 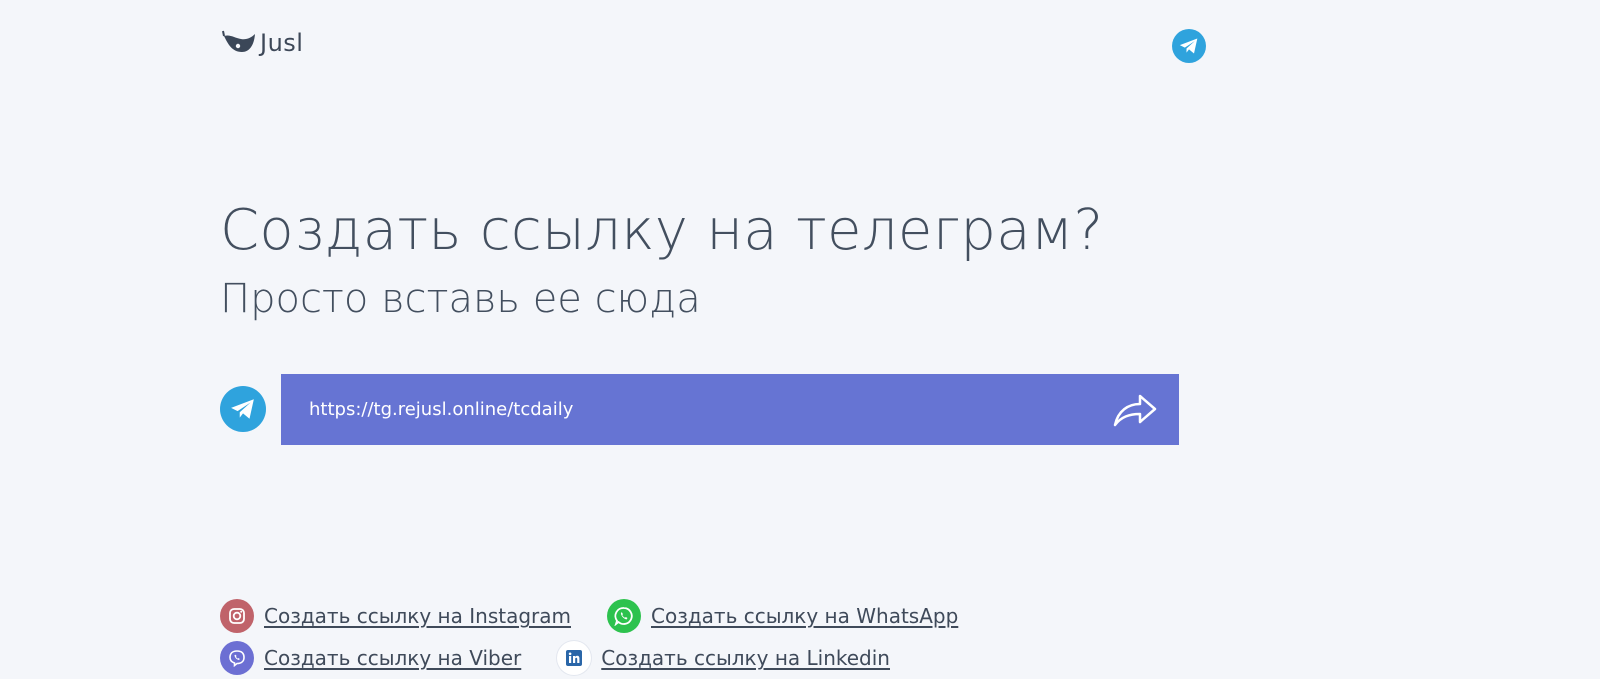 I want to click on linkedin-link: Создать ссылку на Linkedin, so click(x=723, y=658).